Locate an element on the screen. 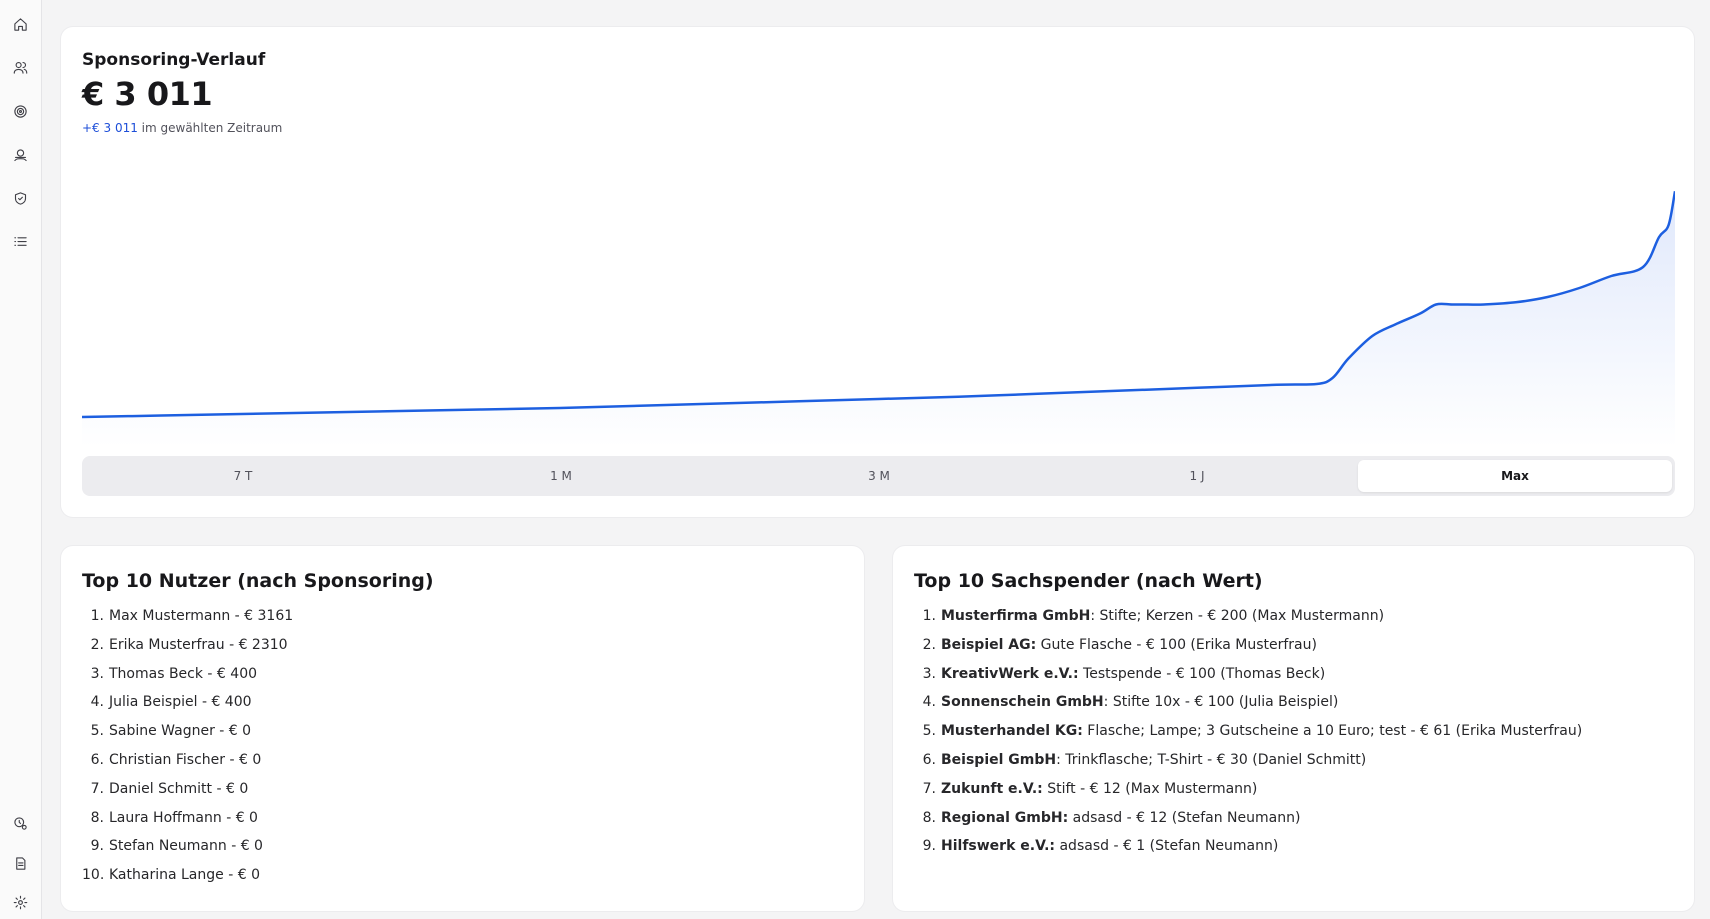  range-1j-button: 1 J is located at coordinates (1197, 476).